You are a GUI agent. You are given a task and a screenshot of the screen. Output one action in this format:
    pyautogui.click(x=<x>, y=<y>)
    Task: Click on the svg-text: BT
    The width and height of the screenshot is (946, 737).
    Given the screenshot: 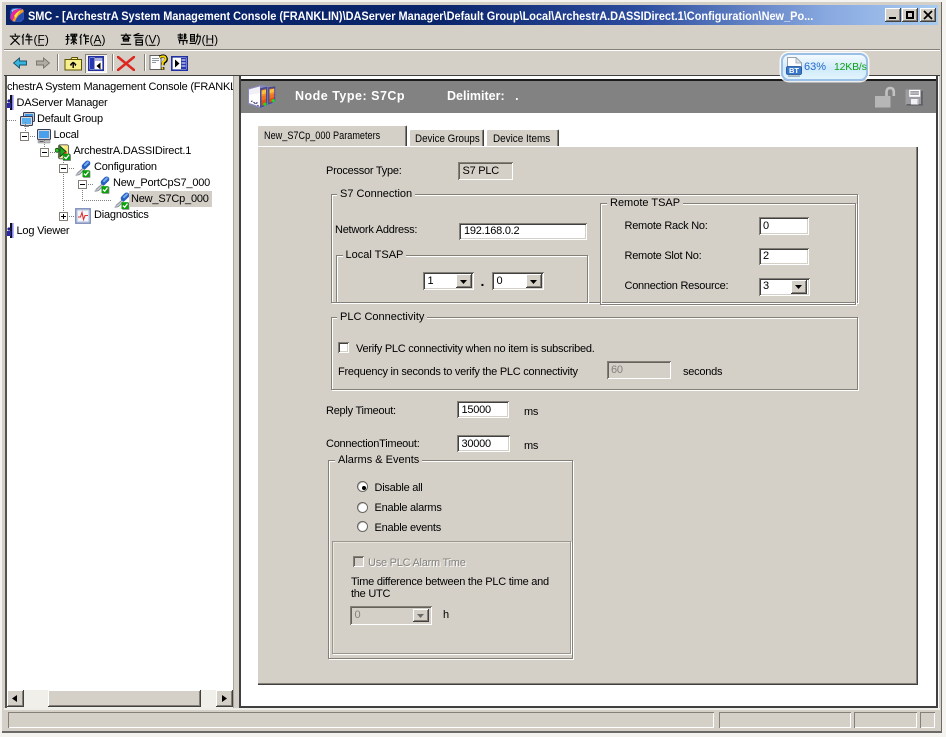 What is the action you would take?
    pyautogui.click(x=794, y=70)
    